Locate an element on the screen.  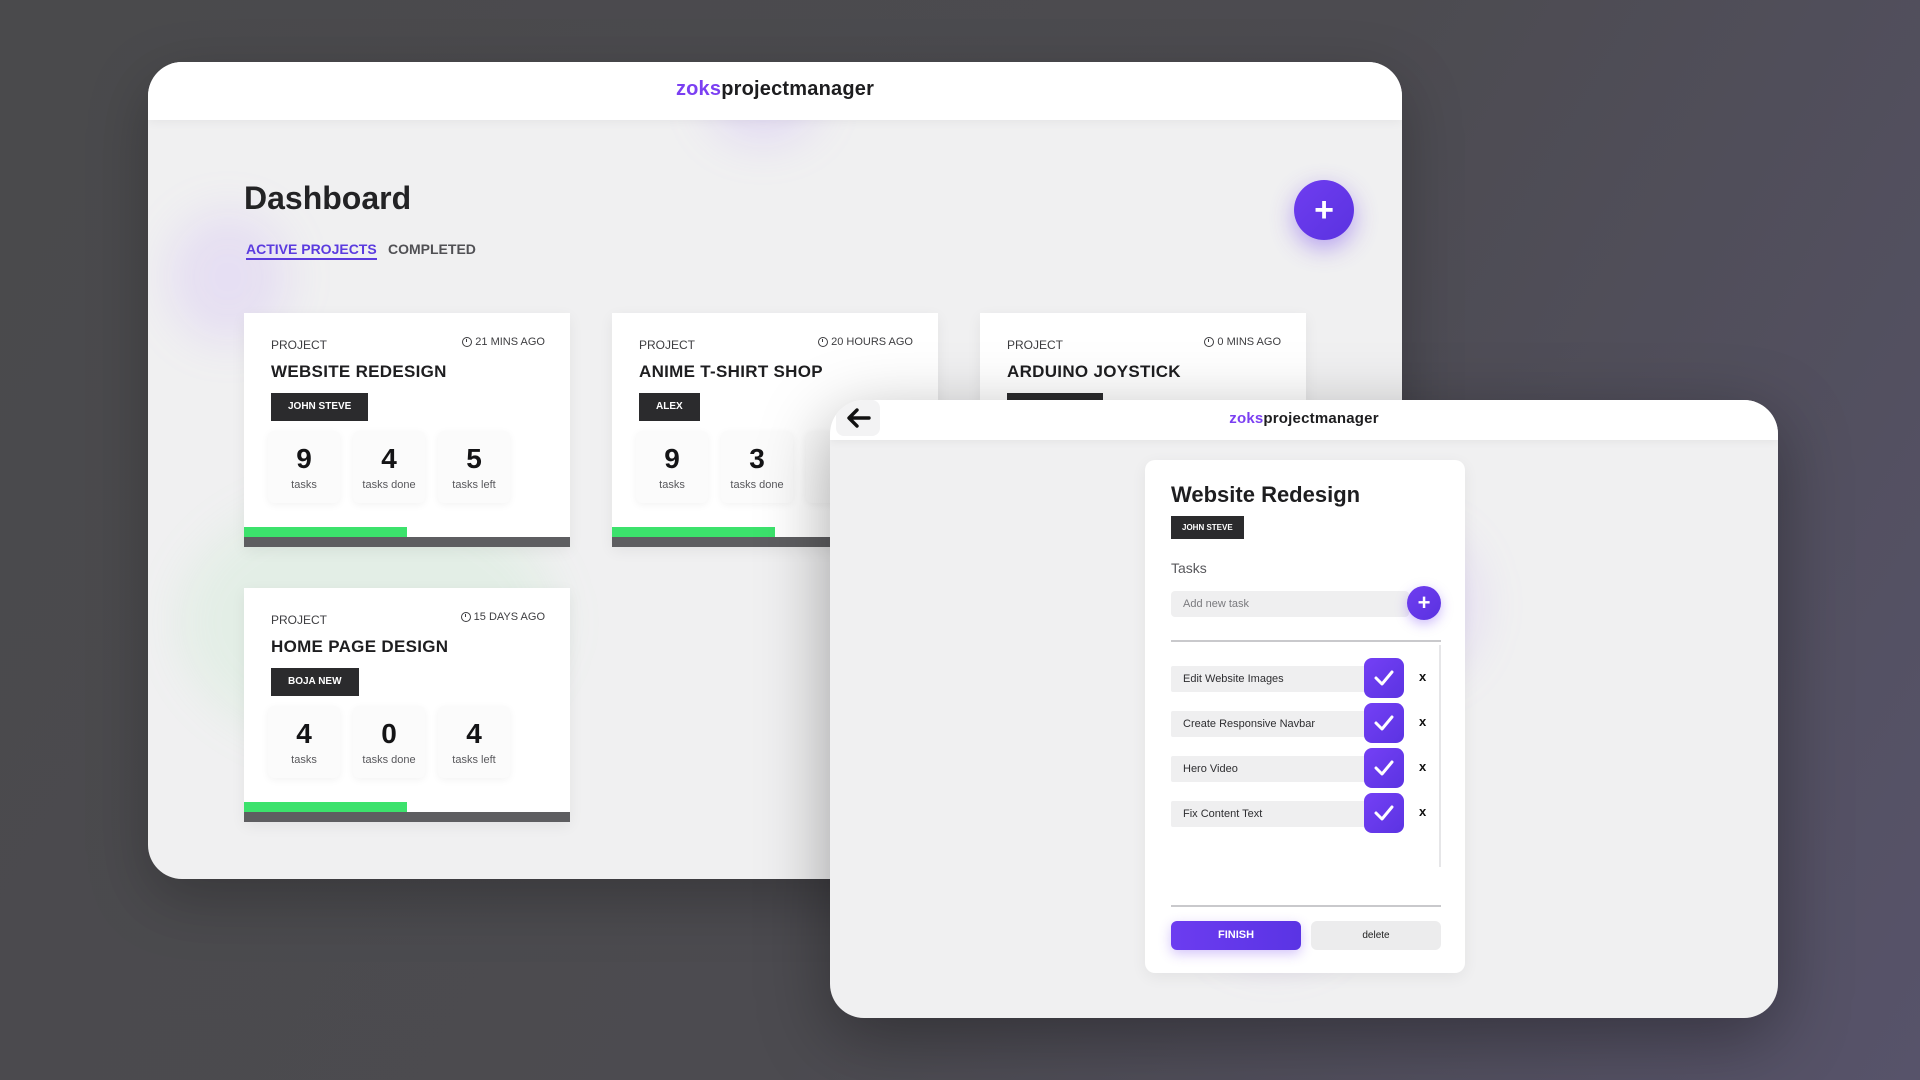
delete-project-button: delete is located at coordinates (1376, 935).